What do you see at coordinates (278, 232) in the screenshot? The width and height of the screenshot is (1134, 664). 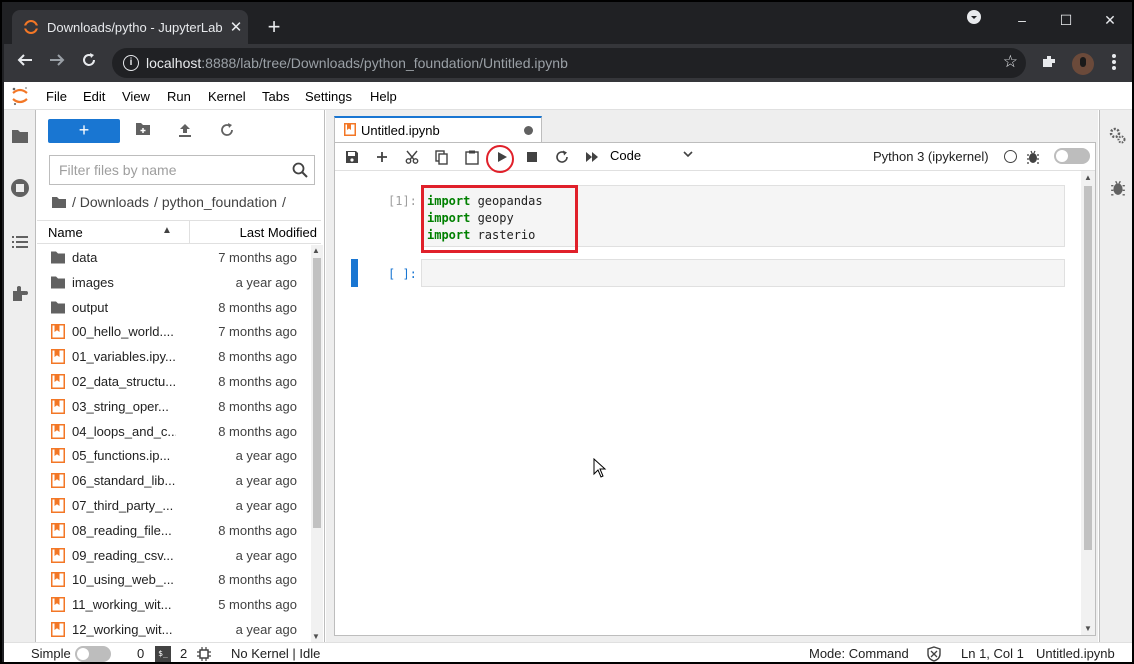 I see `column-modified-header: Last Modified` at bounding box center [278, 232].